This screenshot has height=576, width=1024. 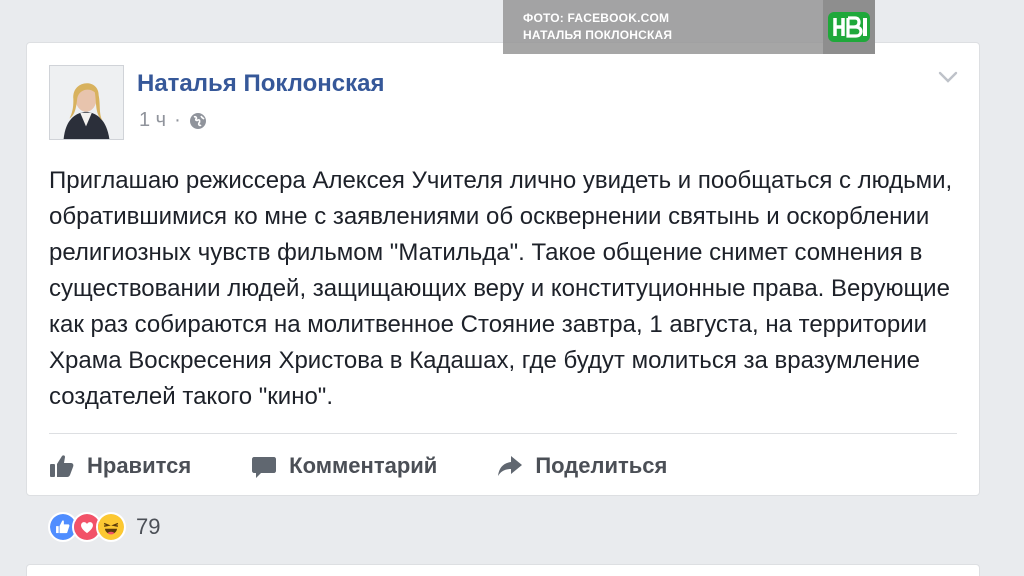 I want to click on globe-icon, so click(x=198, y=121).